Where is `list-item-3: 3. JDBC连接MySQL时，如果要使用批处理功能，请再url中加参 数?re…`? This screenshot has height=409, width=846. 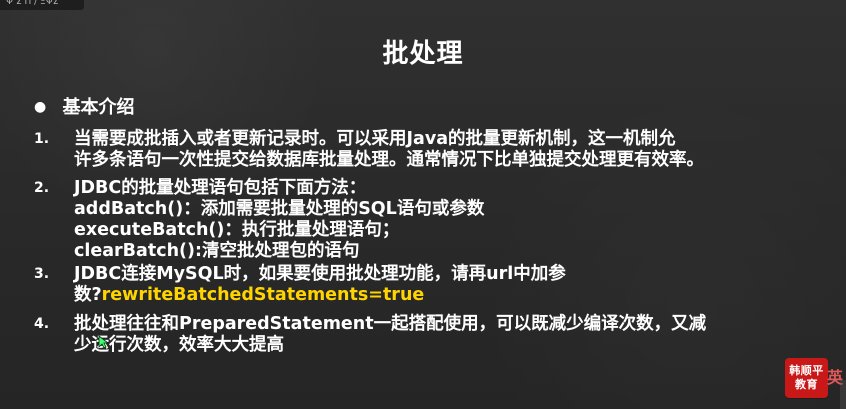 list-item-3: 3. JDBC连接MySQL时，如果要使用批处理功能，请再url中加参 数?re… is located at coordinates (414, 285).